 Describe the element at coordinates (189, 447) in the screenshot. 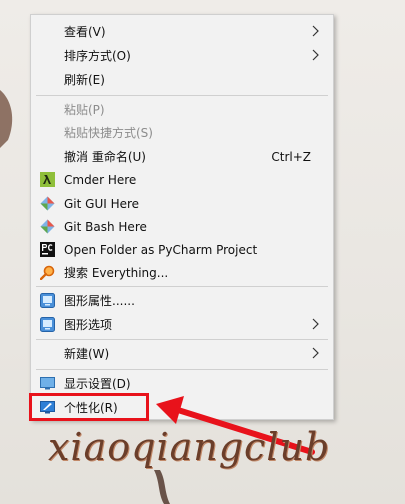

I see `watermark-text: xiaoqiangclub` at that location.